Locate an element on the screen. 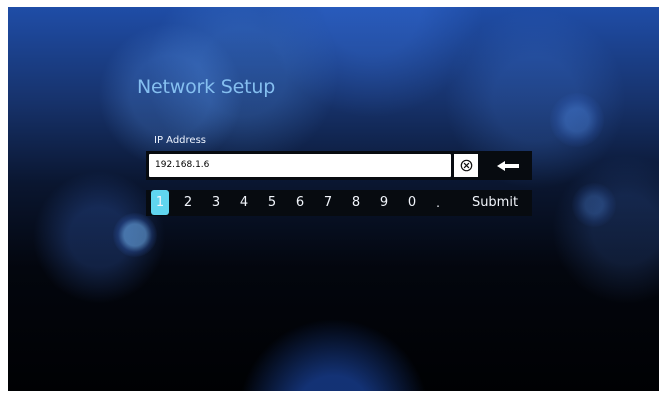 The height and width of the screenshot is (396, 666). key-label: 7 is located at coordinates (328, 202).